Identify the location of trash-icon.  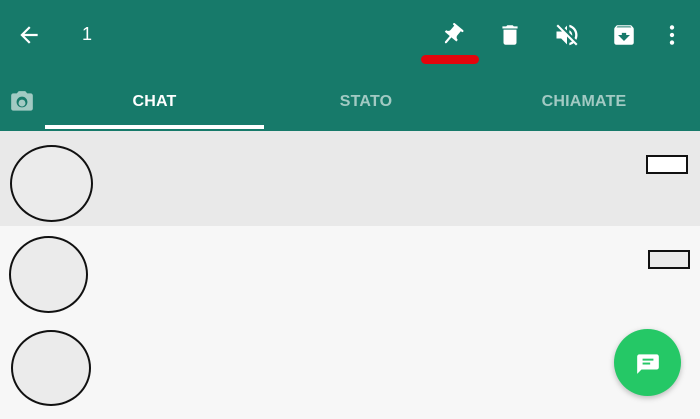
(510, 35).